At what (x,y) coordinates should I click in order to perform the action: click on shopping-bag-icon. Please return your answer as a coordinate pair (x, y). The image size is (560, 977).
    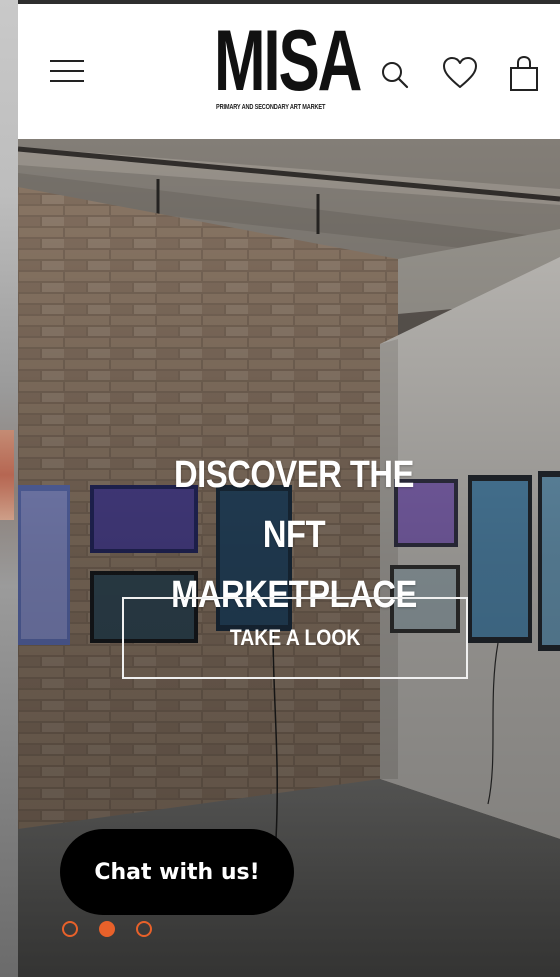
    Looking at the image, I should click on (524, 73).